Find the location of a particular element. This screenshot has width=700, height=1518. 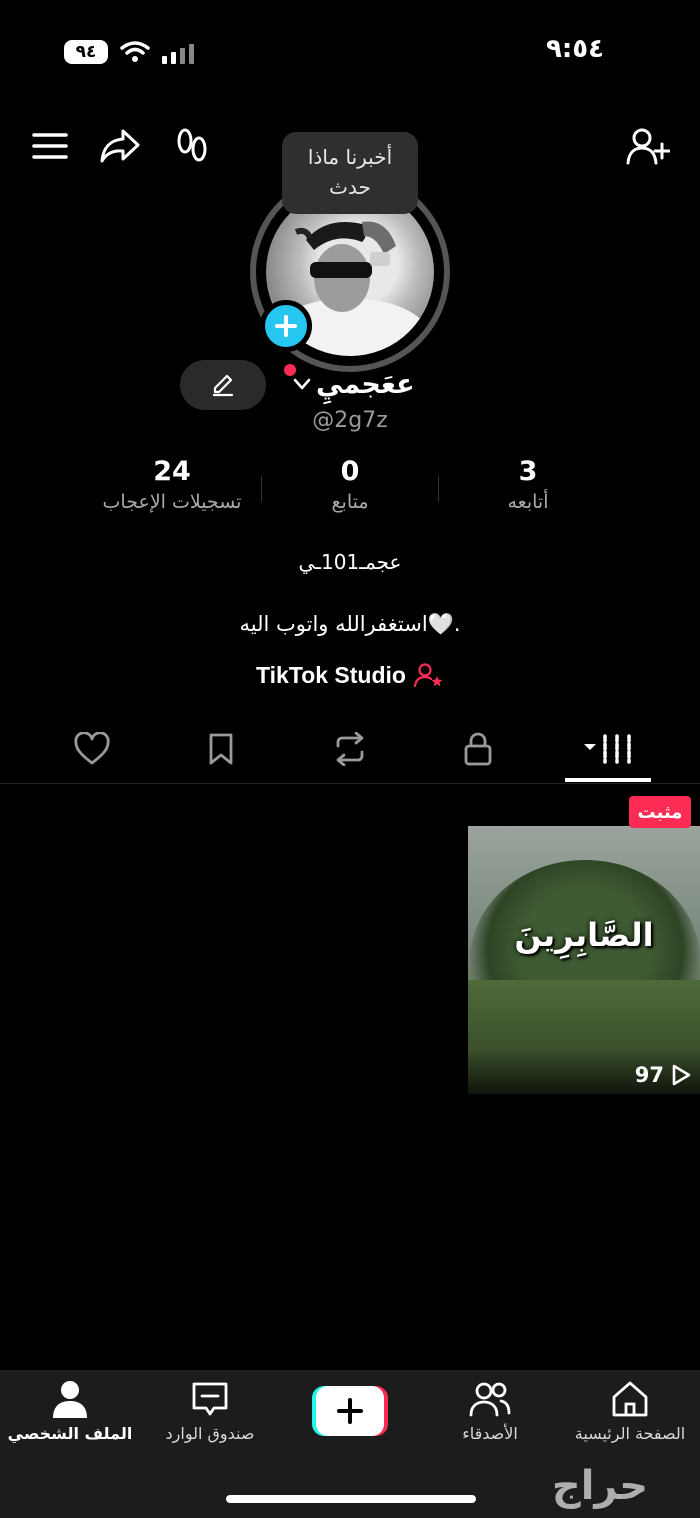

tiktok-studio-link: TikTok Studio is located at coordinates (350, 675).